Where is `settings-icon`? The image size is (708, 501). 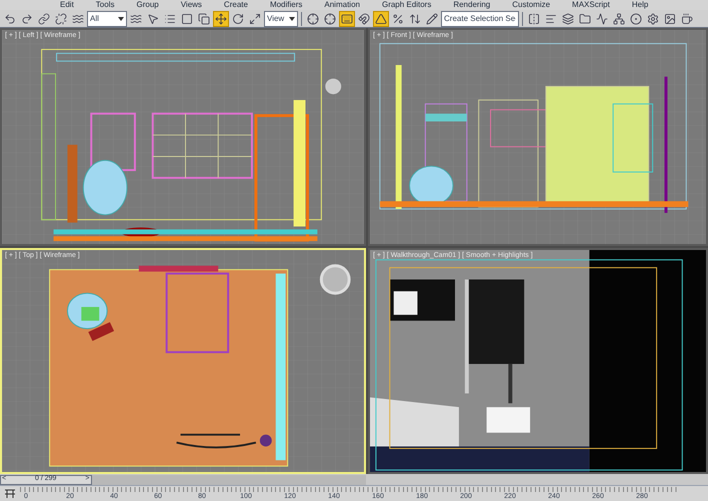 settings-icon is located at coordinates (653, 18).